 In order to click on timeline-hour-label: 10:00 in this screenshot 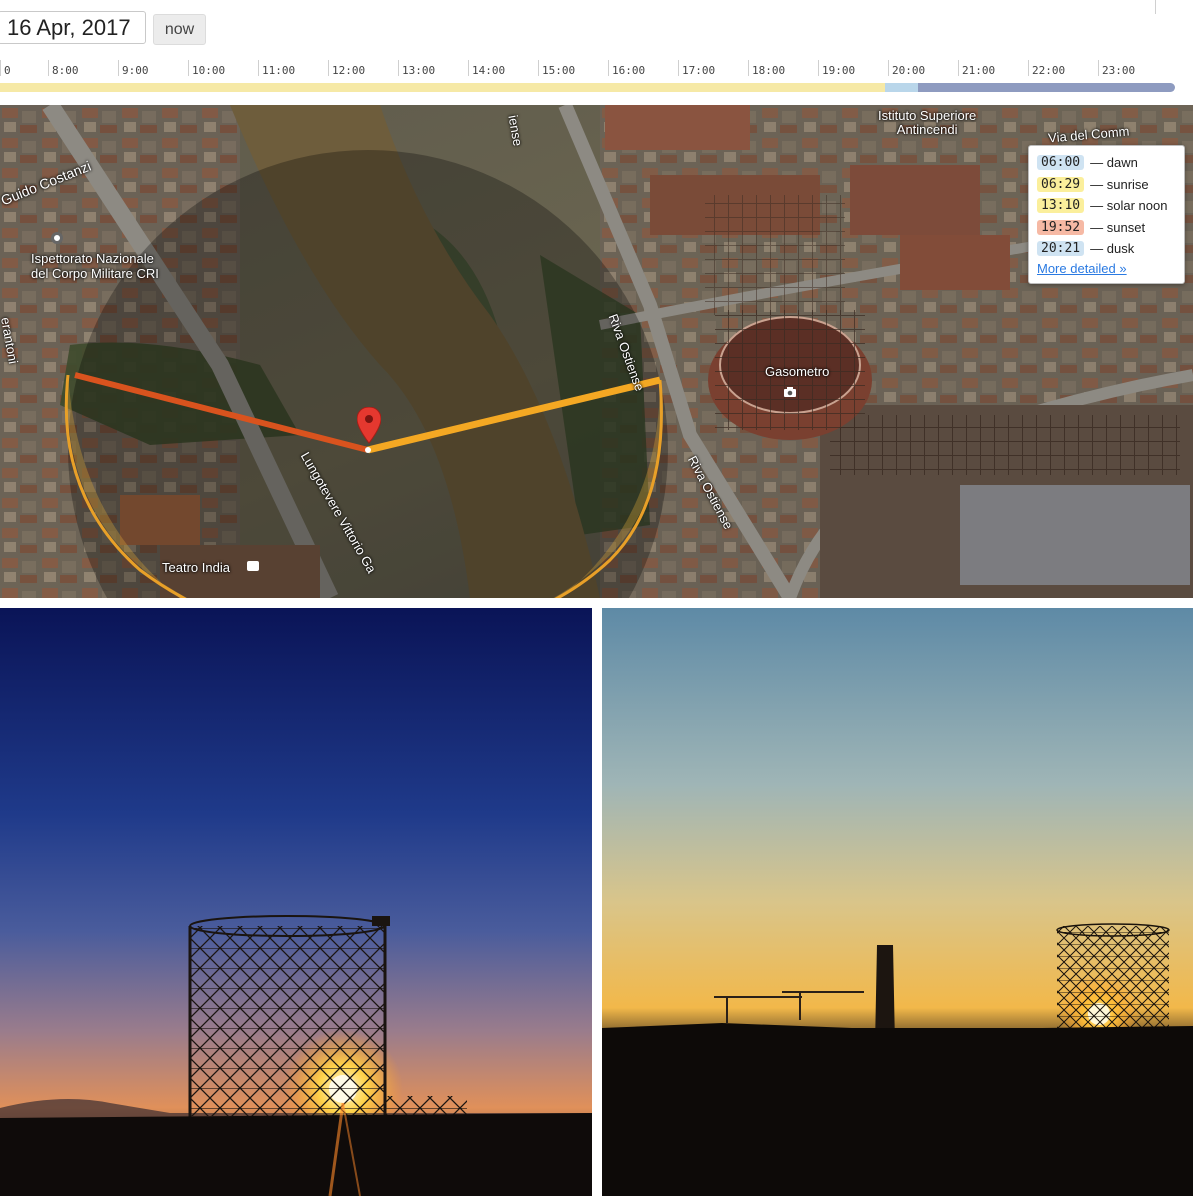, I will do `click(209, 70)`.